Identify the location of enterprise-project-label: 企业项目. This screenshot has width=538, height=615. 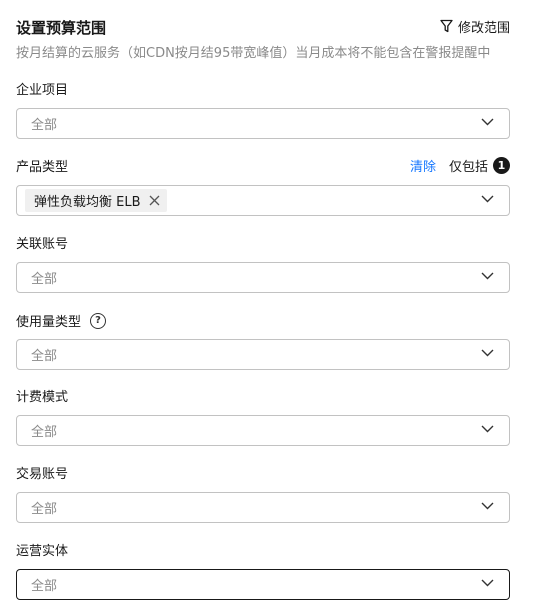
(42, 90).